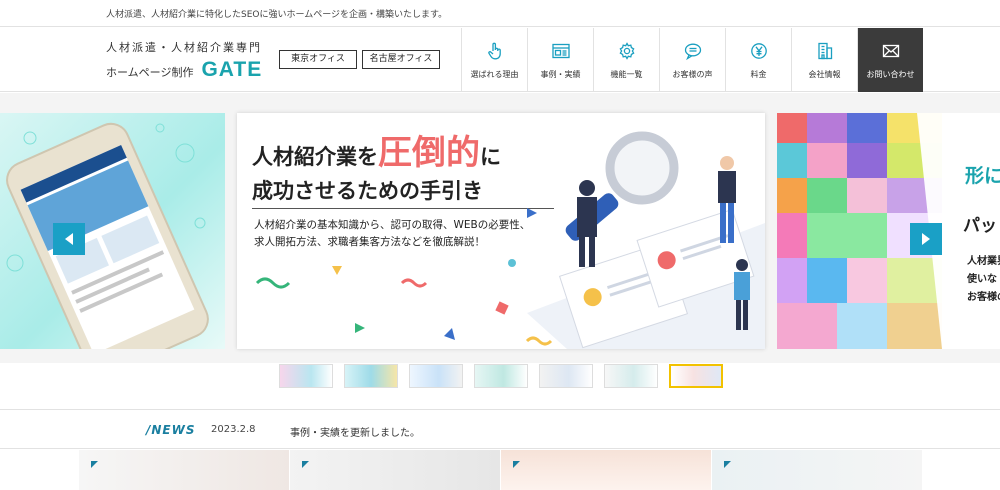  What do you see at coordinates (500, 13) in the screenshot?
I see `top-bar: 人材派遣、人材紹介業に特化したSEOに強いホームページを企画・構築いたします。` at bounding box center [500, 13].